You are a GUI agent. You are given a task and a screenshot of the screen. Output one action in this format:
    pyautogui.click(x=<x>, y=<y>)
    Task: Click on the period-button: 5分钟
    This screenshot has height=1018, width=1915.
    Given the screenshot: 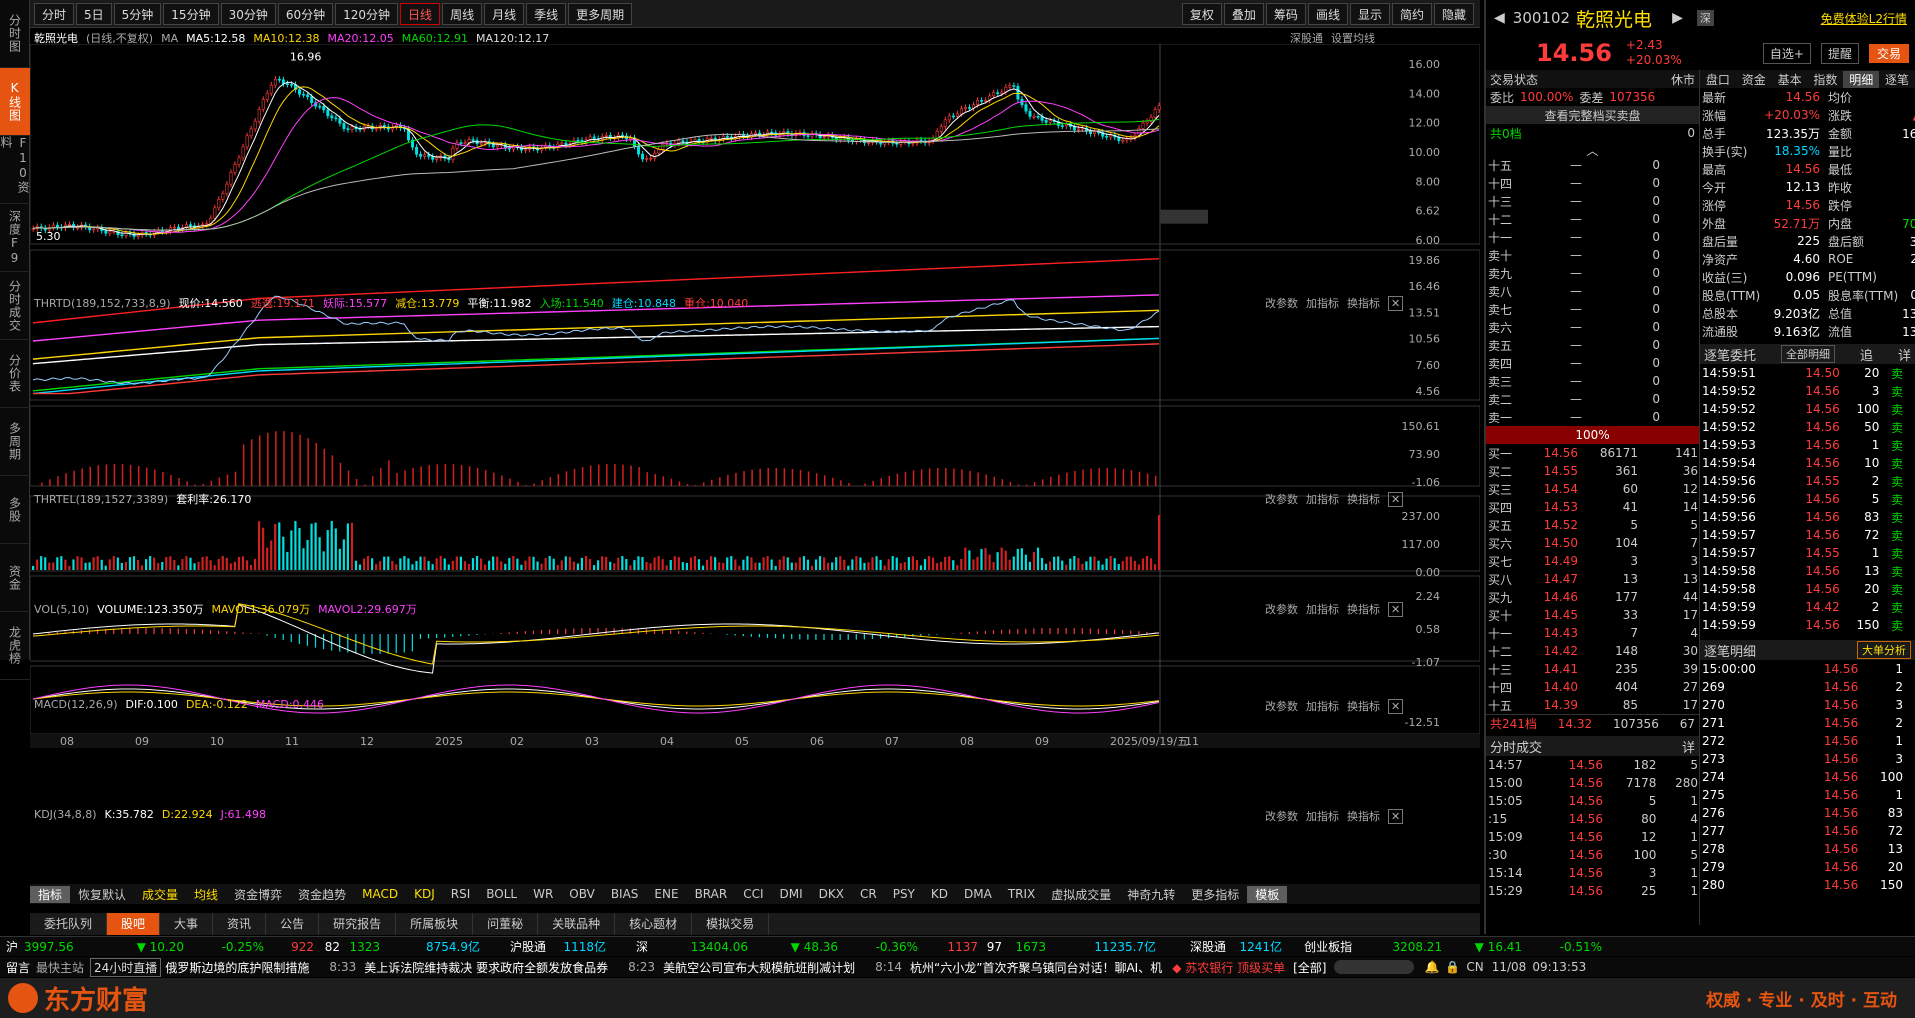 What is the action you would take?
    pyautogui.click(x=137, y=13)
    